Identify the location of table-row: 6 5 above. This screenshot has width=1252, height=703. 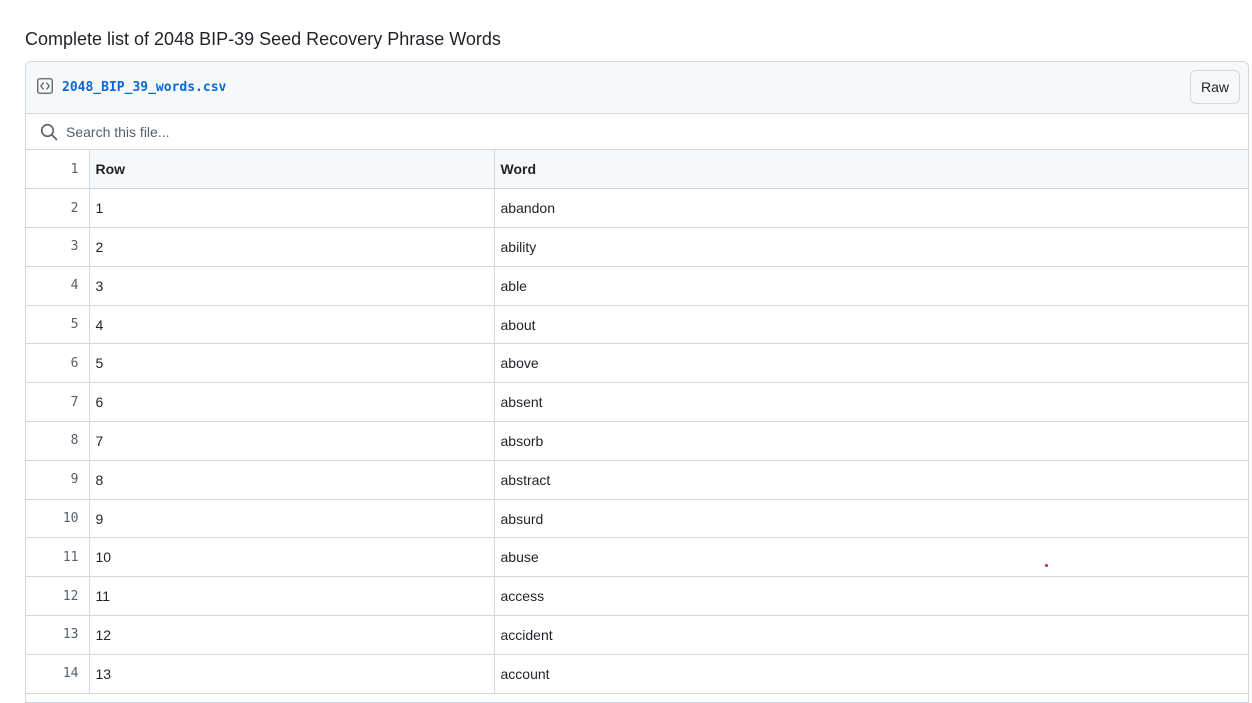
(637, 363).